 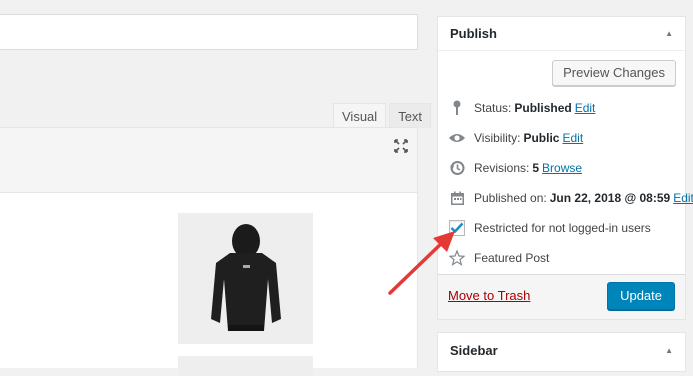 What do you see at coordinates (457, 168) in the screenshot?
I see `history-icon` at bounding box center [457, 168].